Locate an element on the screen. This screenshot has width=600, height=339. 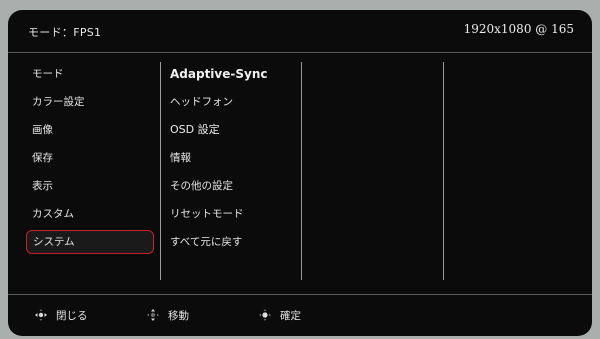
osd-header: モード：FPS1 1920x1080 @ 165 is located at coordinates (300, 30).